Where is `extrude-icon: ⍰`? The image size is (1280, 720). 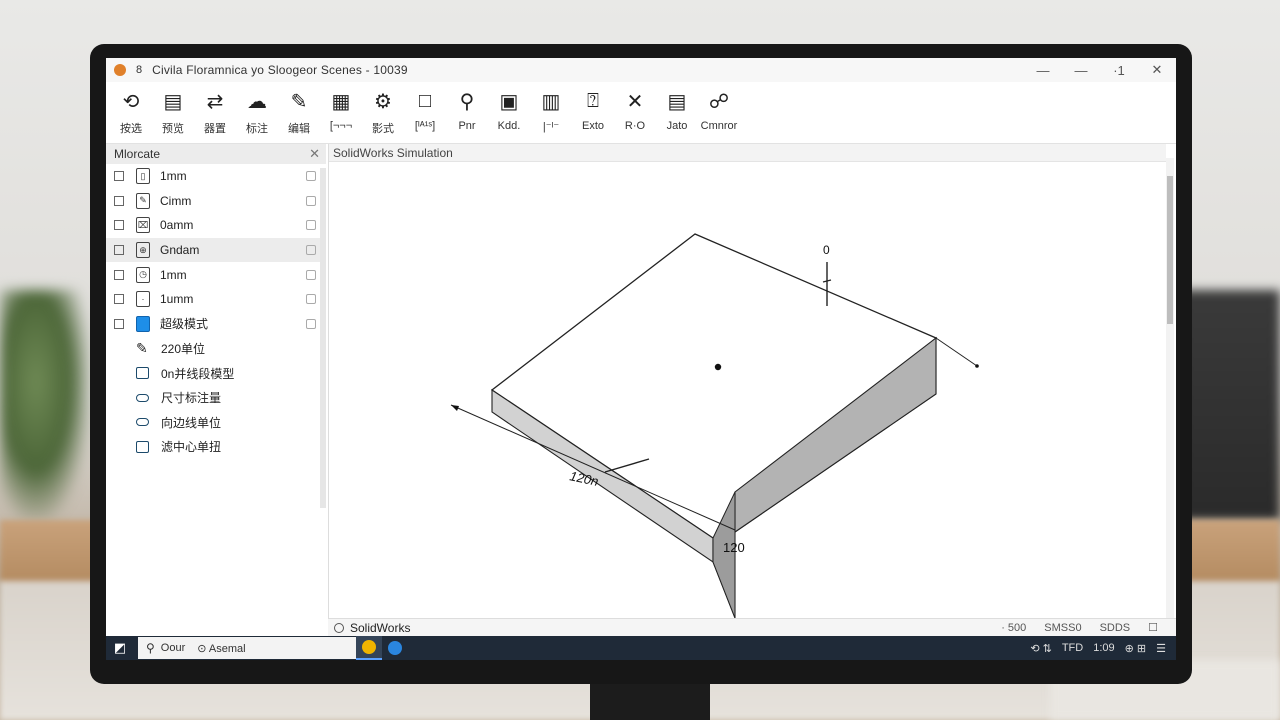 extrude-icon: ⍰ is located at coordinates (593, 100).